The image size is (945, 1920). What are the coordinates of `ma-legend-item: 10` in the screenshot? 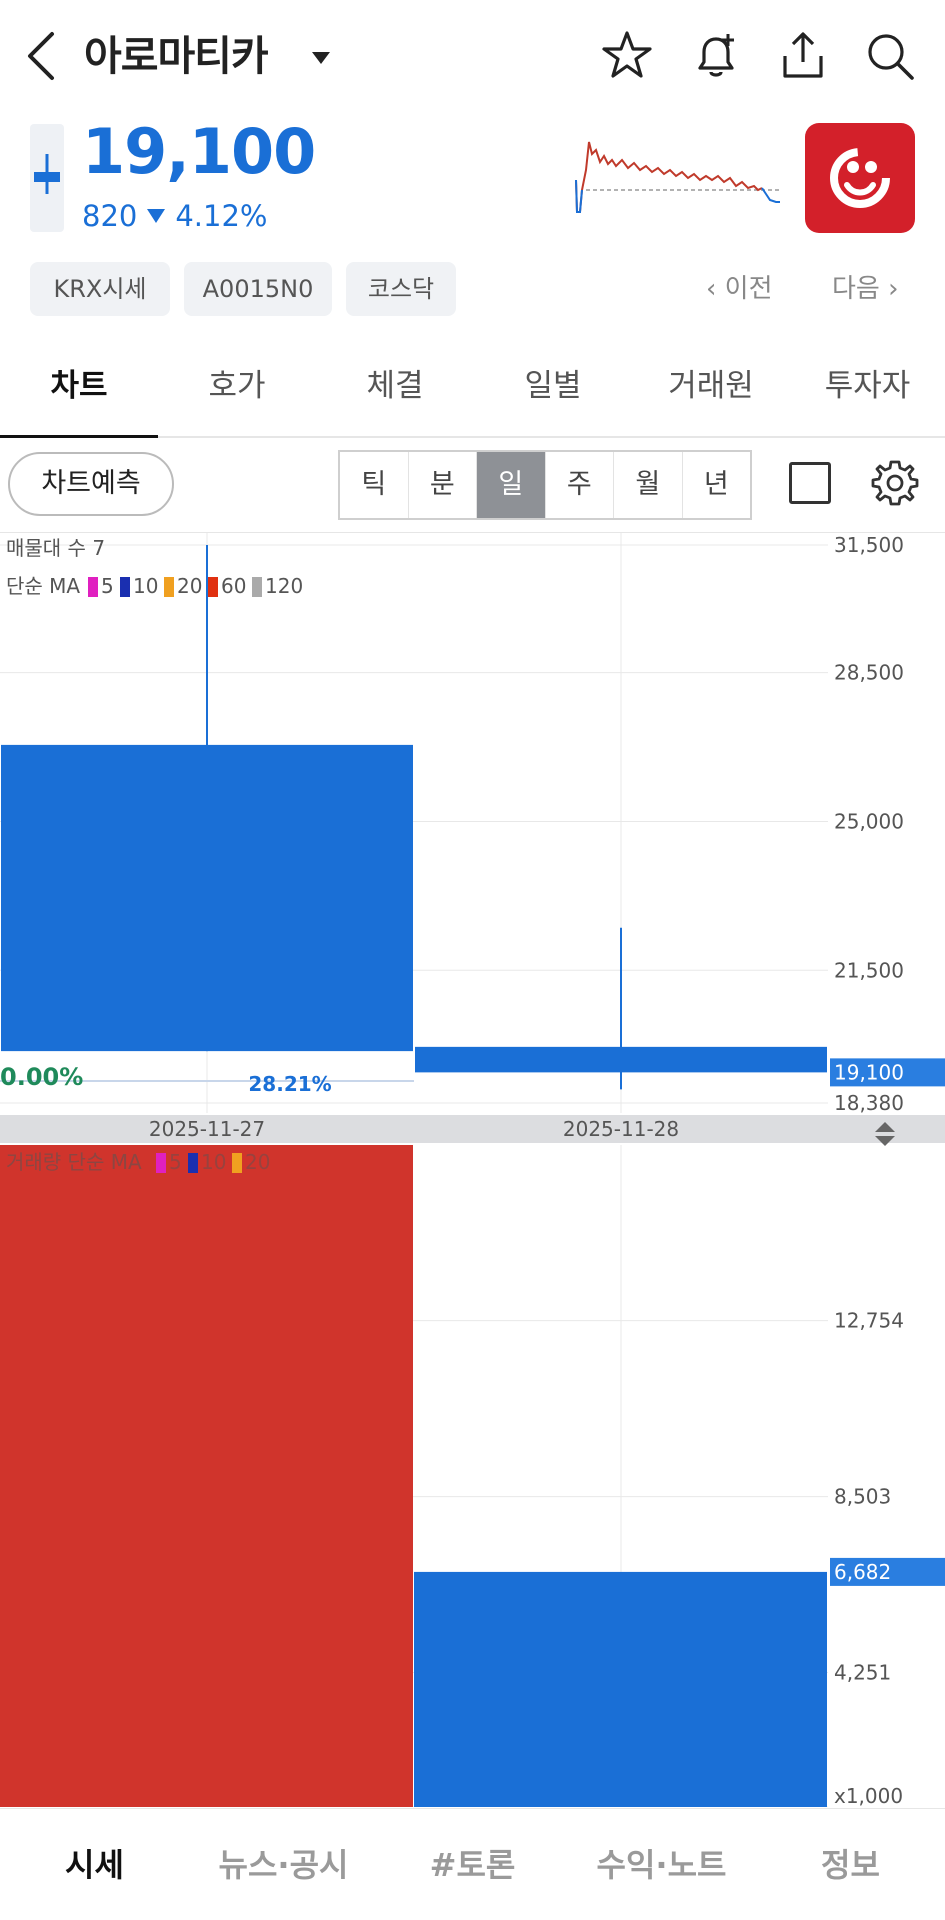 It's located at (145, 586).